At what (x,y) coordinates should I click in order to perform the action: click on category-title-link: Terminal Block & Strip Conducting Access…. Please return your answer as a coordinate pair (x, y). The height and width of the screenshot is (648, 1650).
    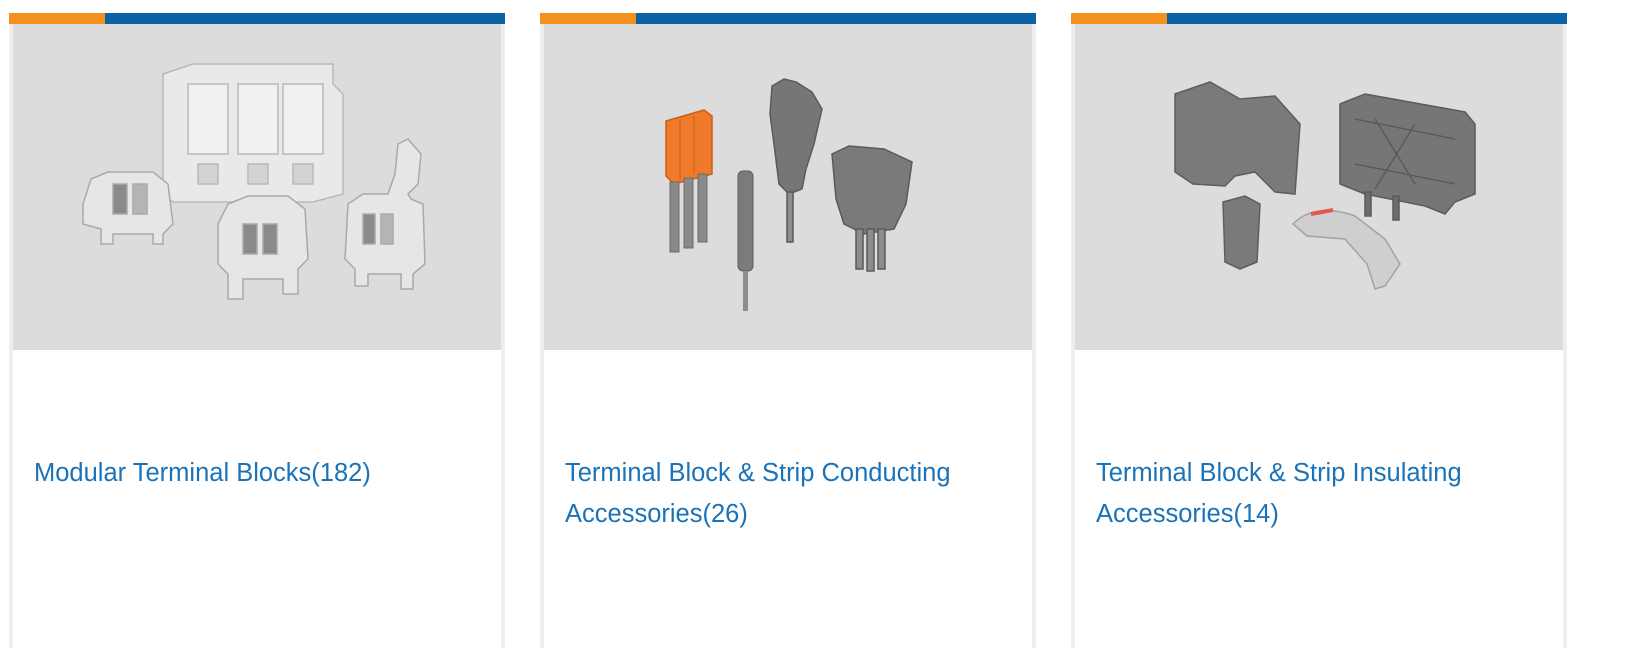
    Looking at the image, I should click on (785, 494).